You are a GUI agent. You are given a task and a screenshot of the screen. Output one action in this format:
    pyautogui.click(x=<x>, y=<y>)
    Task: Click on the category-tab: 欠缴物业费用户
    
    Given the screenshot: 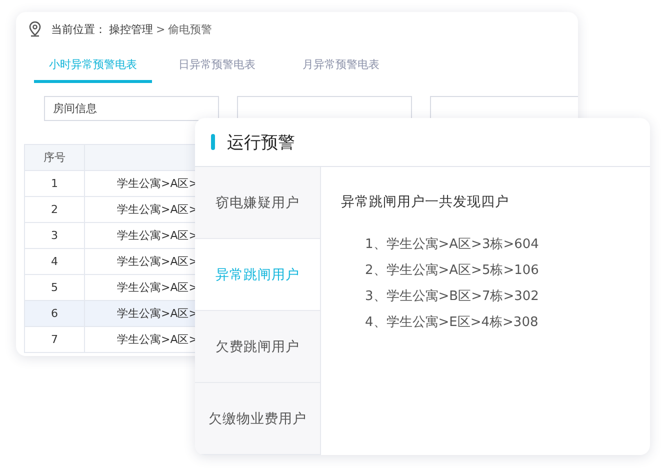 What is the action you would take?
    pyautogui.click(x=257, y=419)
    